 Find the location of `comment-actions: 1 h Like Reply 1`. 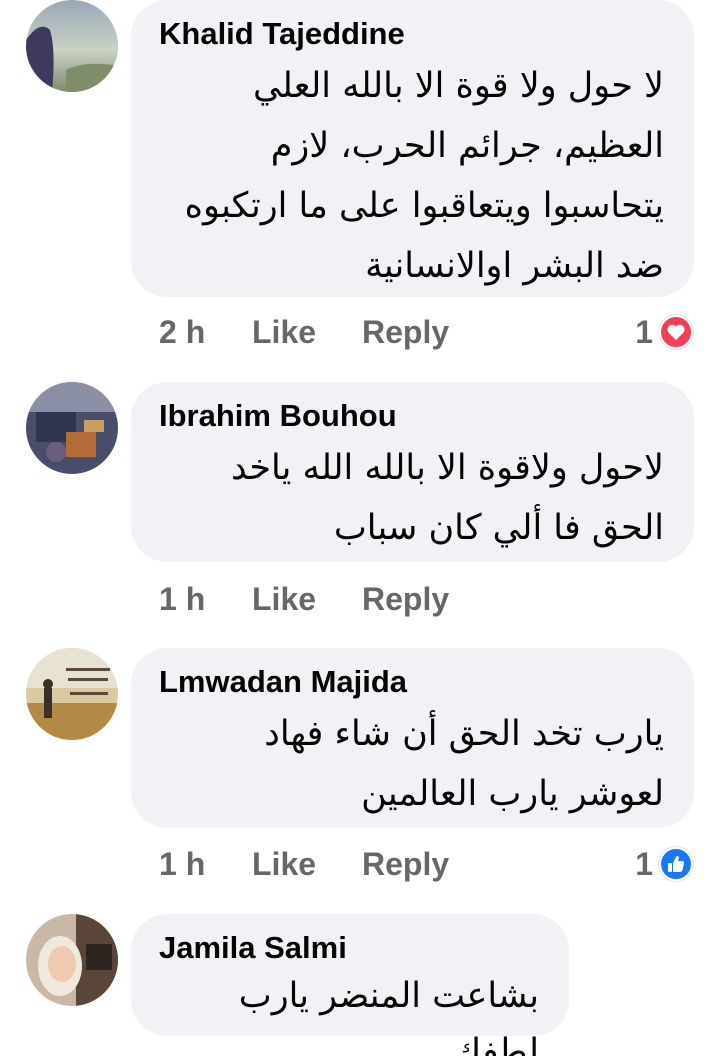

comment-actions: 1 h Like Reply 1 is located at coordinates (429, 864).